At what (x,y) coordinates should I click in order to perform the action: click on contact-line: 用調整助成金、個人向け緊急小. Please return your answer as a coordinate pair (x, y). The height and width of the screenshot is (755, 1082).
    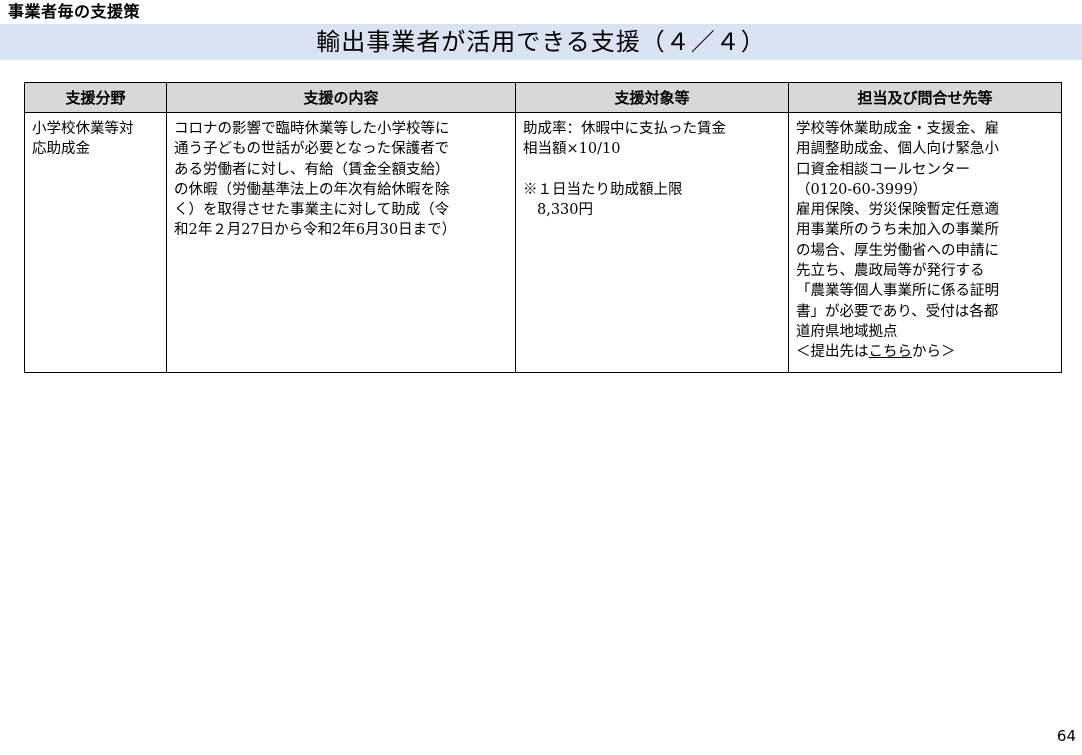
    Looking at the image, I should click on (897, 149).